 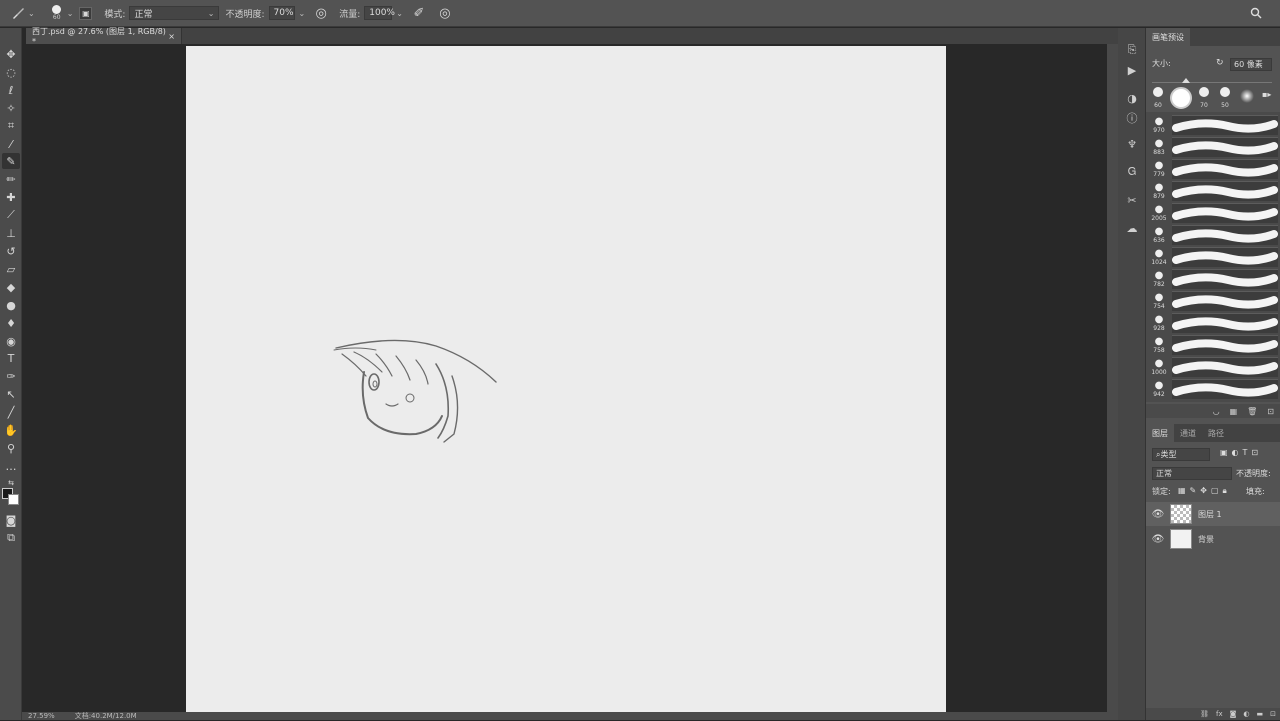 I want to click on document-tab: 西丁.psd @ 27.6% (图层 1, RGB/8) * ×, so click(x=104, y=36).